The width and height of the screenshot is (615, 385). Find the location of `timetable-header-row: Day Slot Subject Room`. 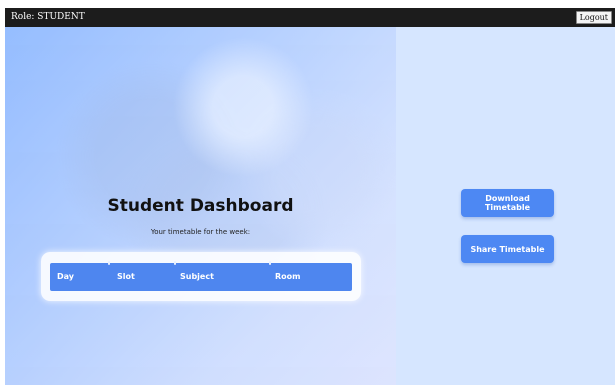

timetable-header-row: Day Slot Subject Room is located at coordinates (201, 276).